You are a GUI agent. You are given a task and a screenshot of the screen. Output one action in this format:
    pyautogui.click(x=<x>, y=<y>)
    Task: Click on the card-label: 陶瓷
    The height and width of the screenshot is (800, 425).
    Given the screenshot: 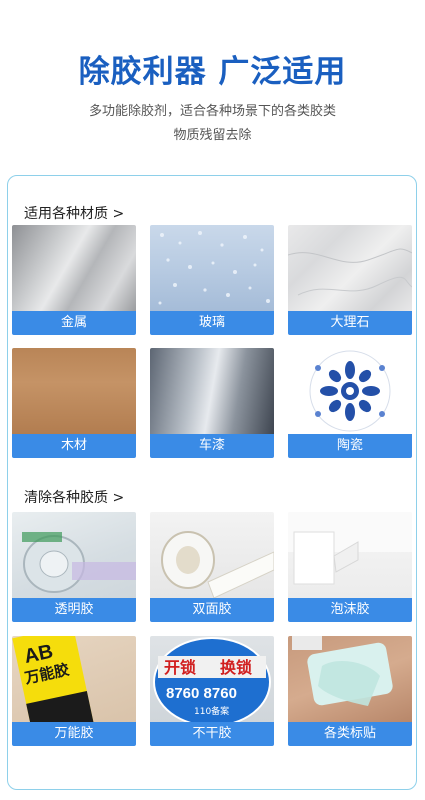 What is the action you would take?
    pyautogui.click(x=350, y=446)
    